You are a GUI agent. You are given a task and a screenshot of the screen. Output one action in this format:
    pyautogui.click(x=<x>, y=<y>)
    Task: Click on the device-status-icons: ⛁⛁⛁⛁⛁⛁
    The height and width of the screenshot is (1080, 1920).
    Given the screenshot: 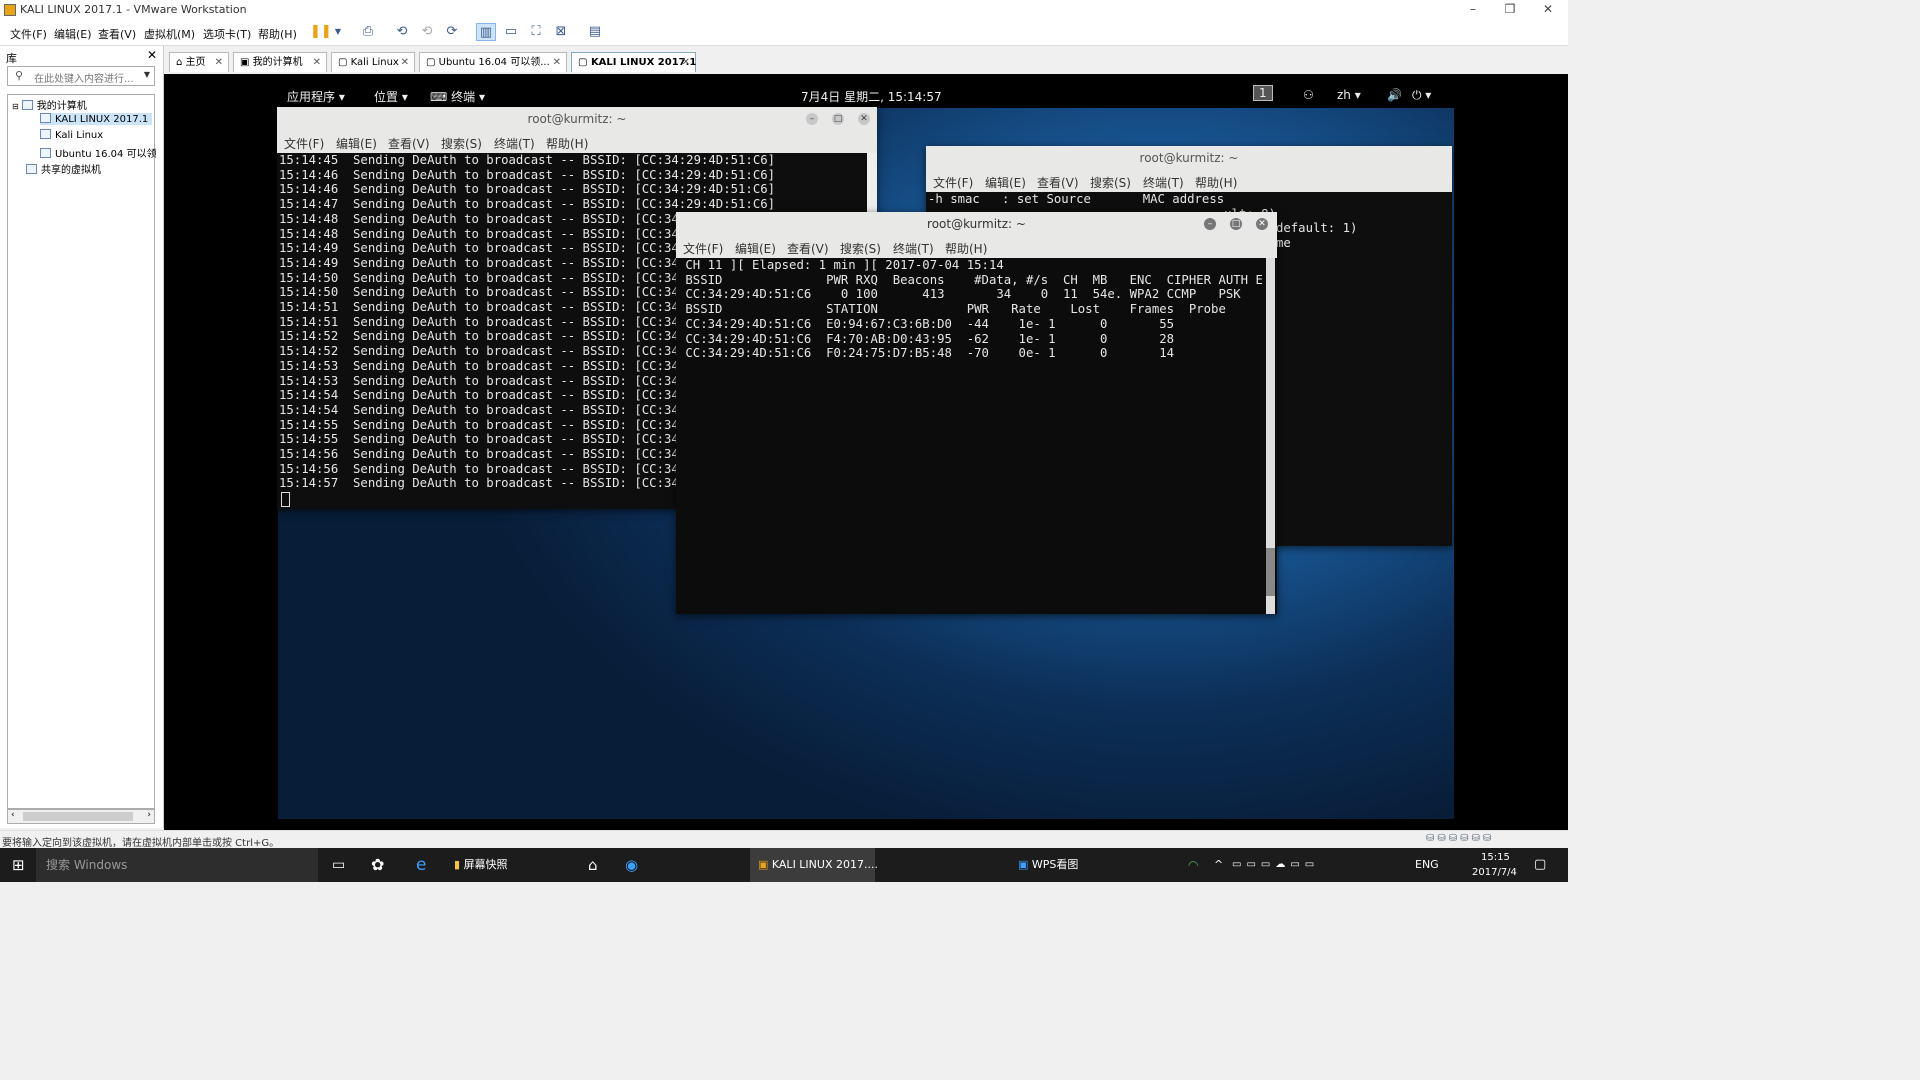 What is the action you would take?
    pyautogui.click(x=1460, y=838)
    